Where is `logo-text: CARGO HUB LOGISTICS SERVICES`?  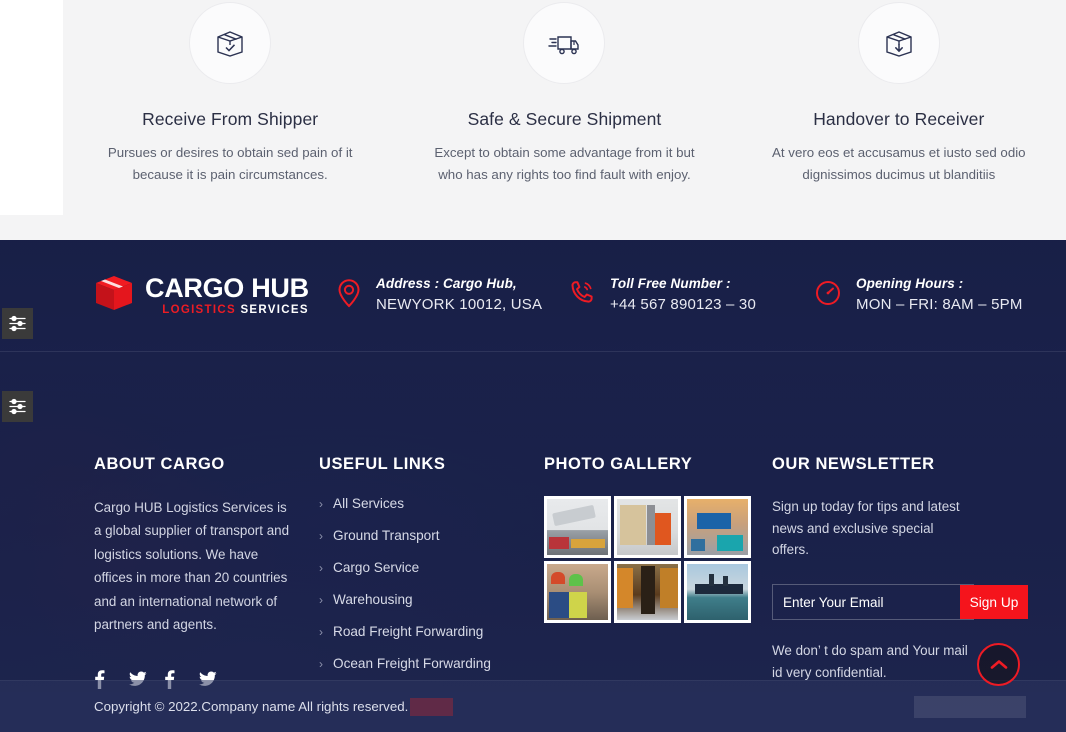
logo-text: CARGO HUB LOGISTICS SERVICES is located at coordinates (227, 294).